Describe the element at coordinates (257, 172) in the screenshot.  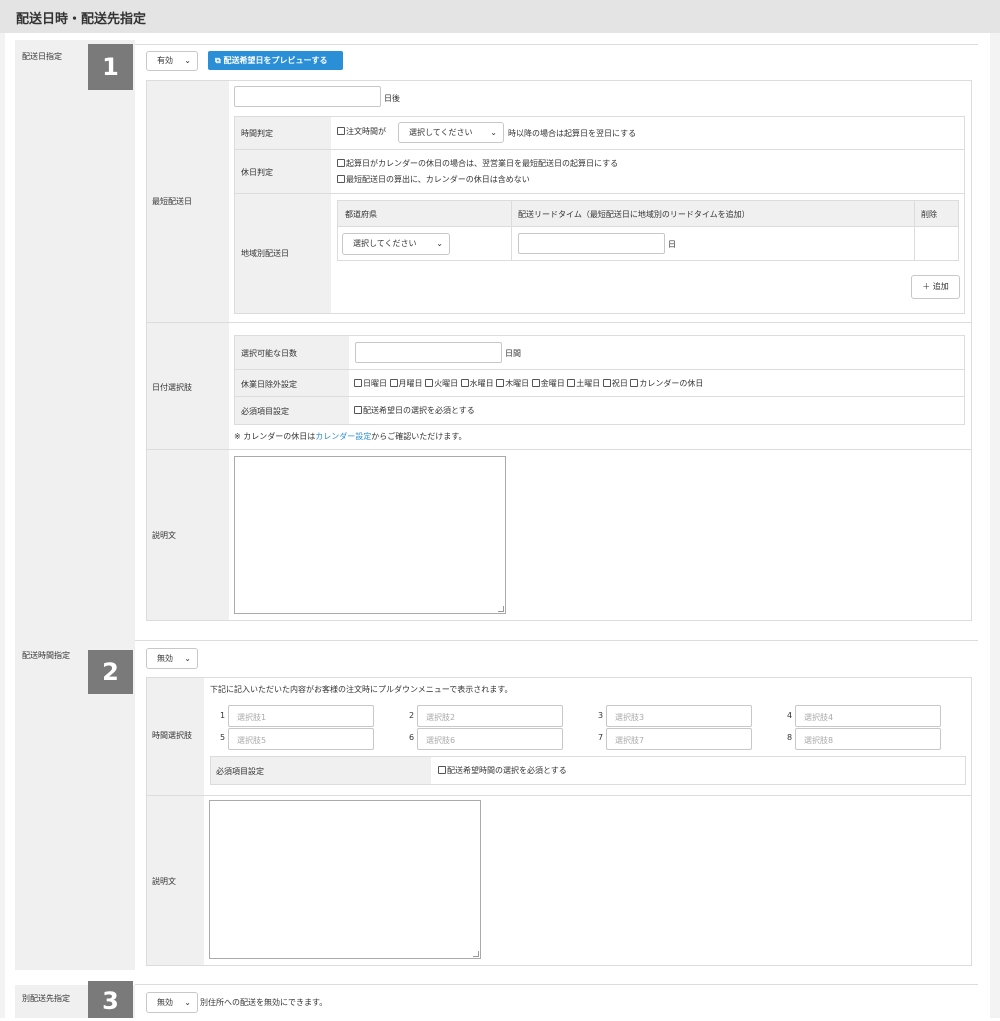
I see `holiday-judge-label: 休日判定` at that location.